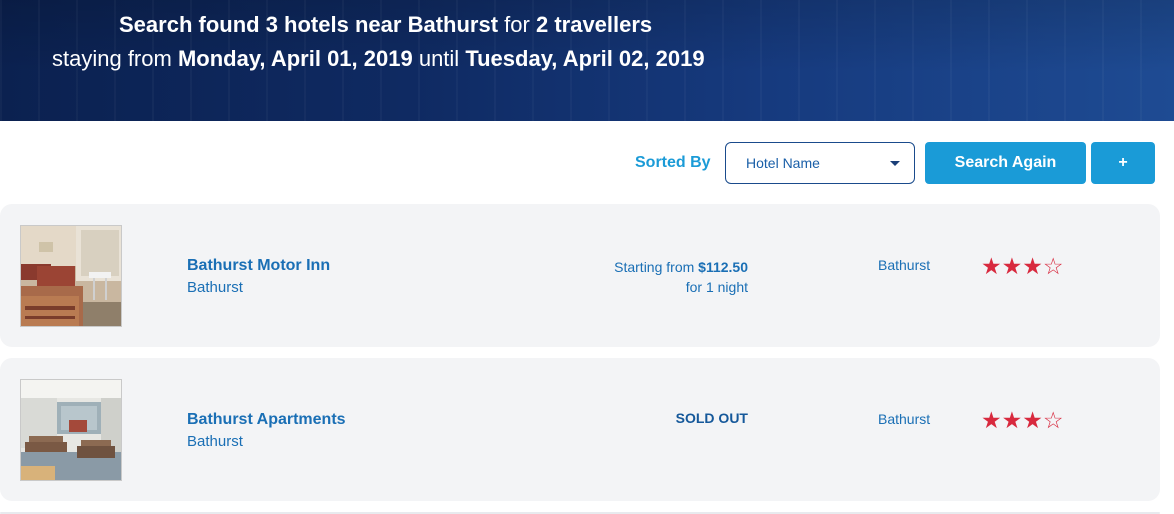 The height and width of the screenshot is (514, 1174). What do you see at coordinates (1123, 163) in the screenshot?
I see `add-button: +` at bounding box center [1123, 163].